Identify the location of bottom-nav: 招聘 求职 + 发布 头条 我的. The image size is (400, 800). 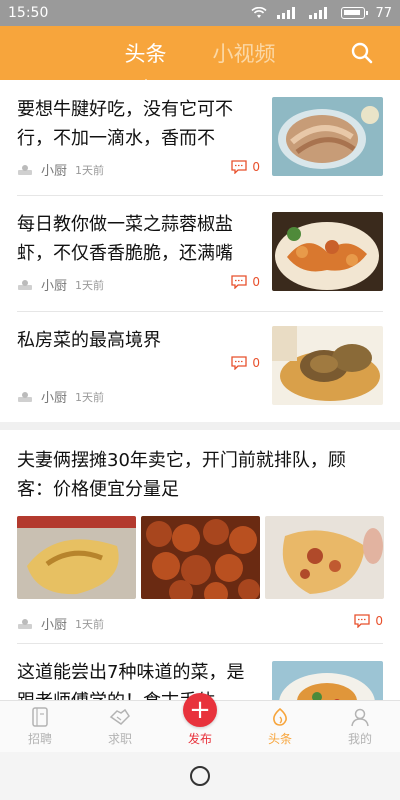
(200, 722).